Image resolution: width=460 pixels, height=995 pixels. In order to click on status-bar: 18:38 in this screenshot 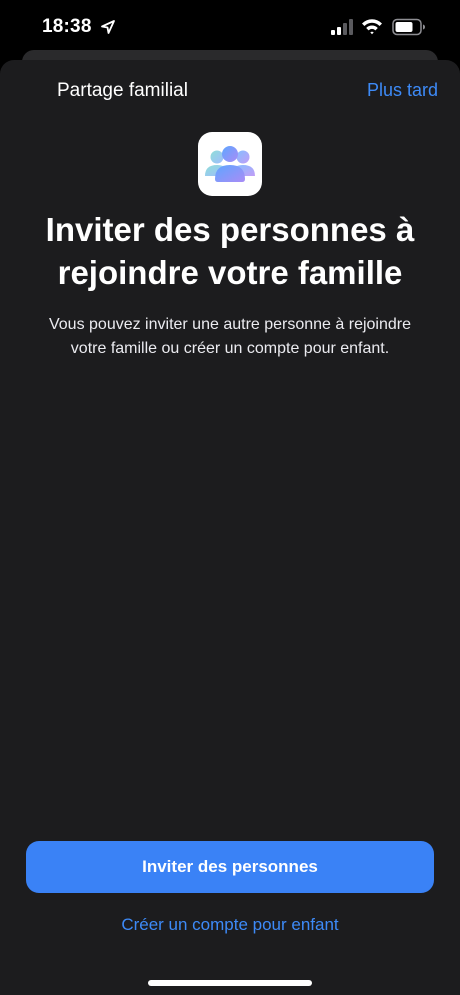, I will do `click(230, 28)`.